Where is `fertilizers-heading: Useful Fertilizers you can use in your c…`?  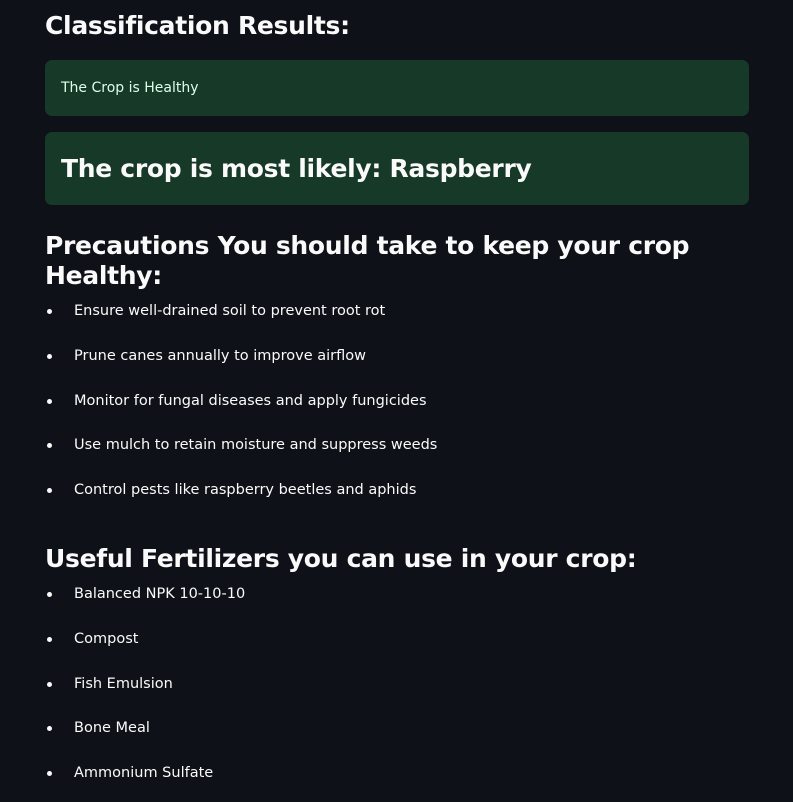 fertilizers-heading: Useful Fertilizers you can use in your c… is located at coordinates (341, 558).